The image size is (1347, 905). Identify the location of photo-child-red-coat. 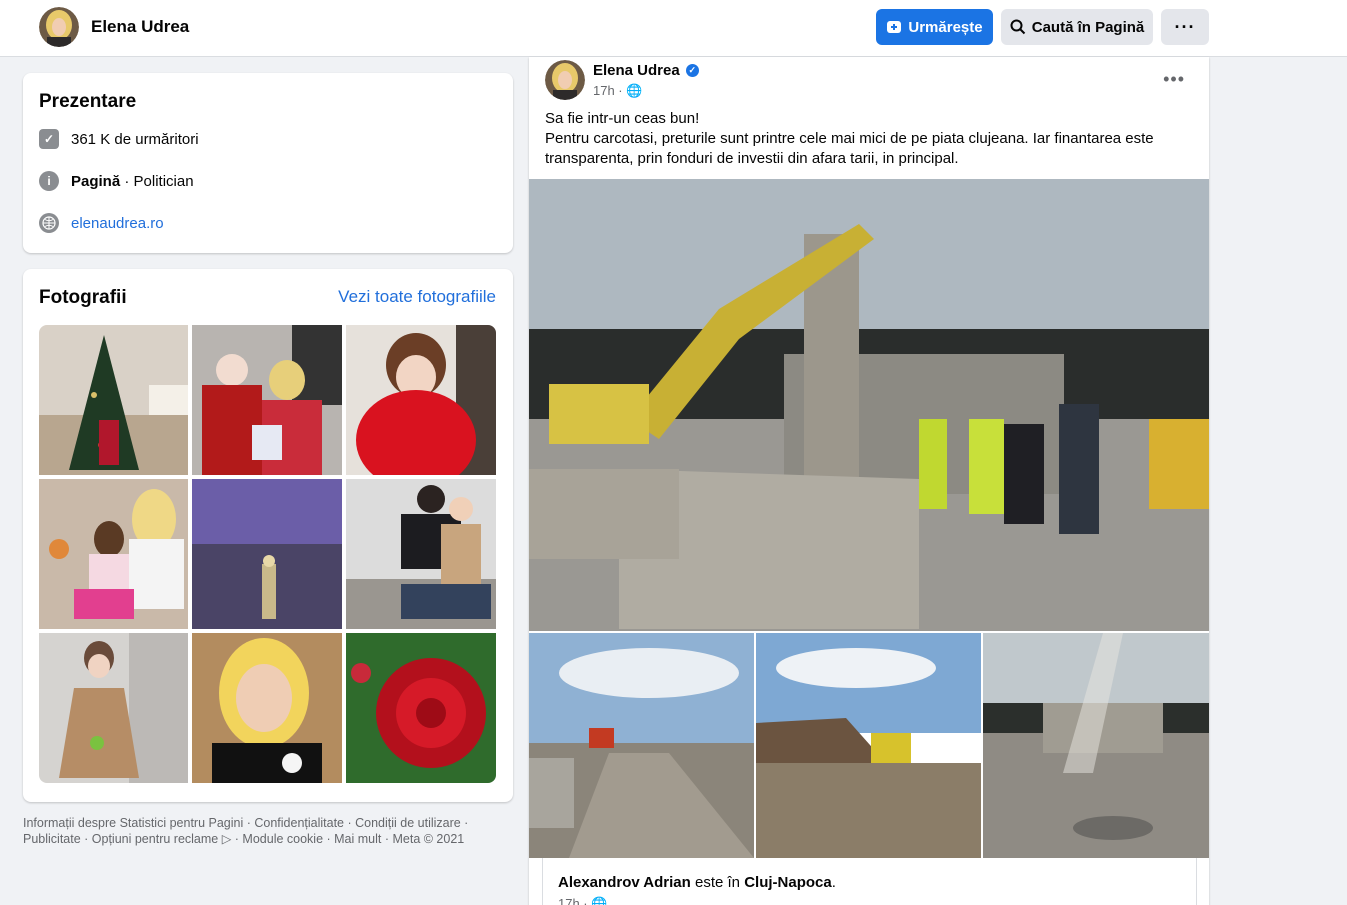
(421, 400).